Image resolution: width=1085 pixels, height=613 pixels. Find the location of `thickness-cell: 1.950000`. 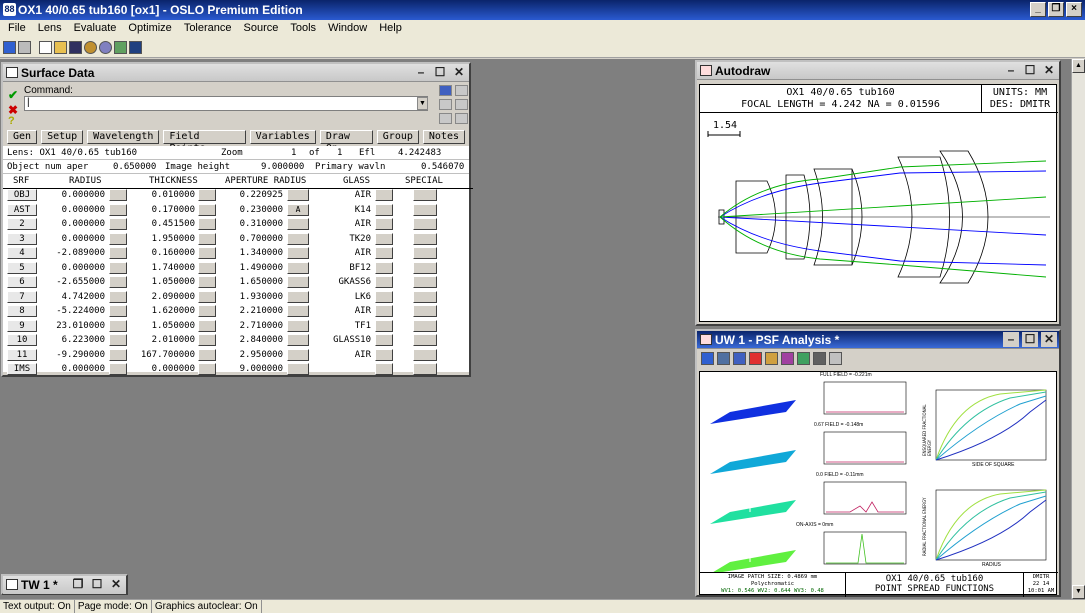

thickness-cell: 1.950000 is located at coordinates (160, 239).